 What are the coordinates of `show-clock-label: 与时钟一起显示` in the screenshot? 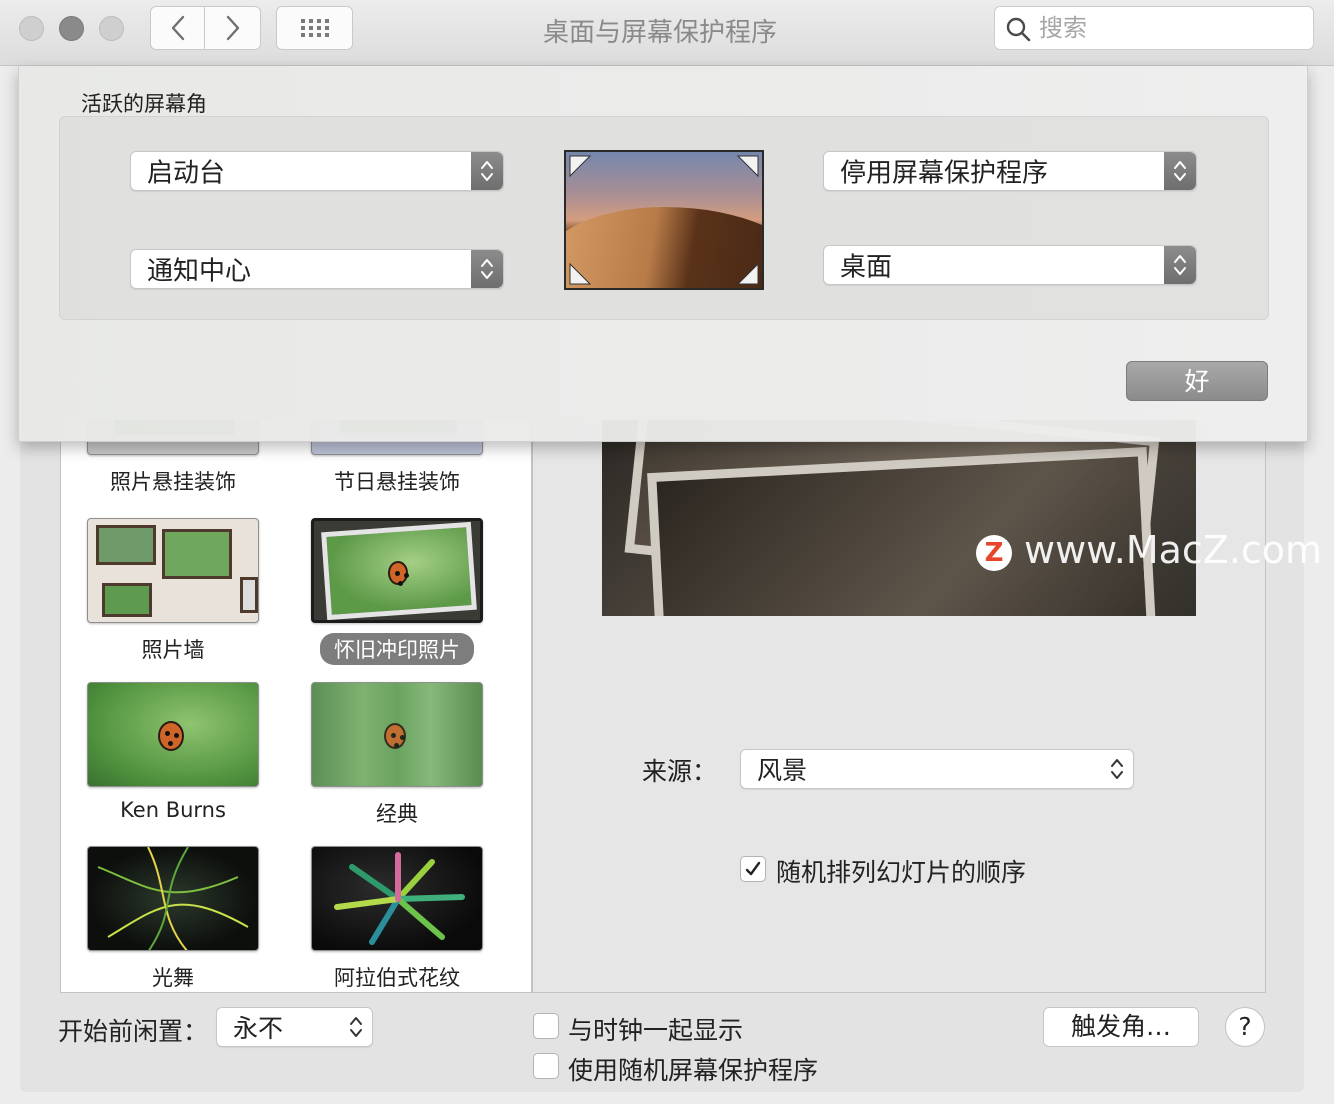 It's located at (656, 1030).